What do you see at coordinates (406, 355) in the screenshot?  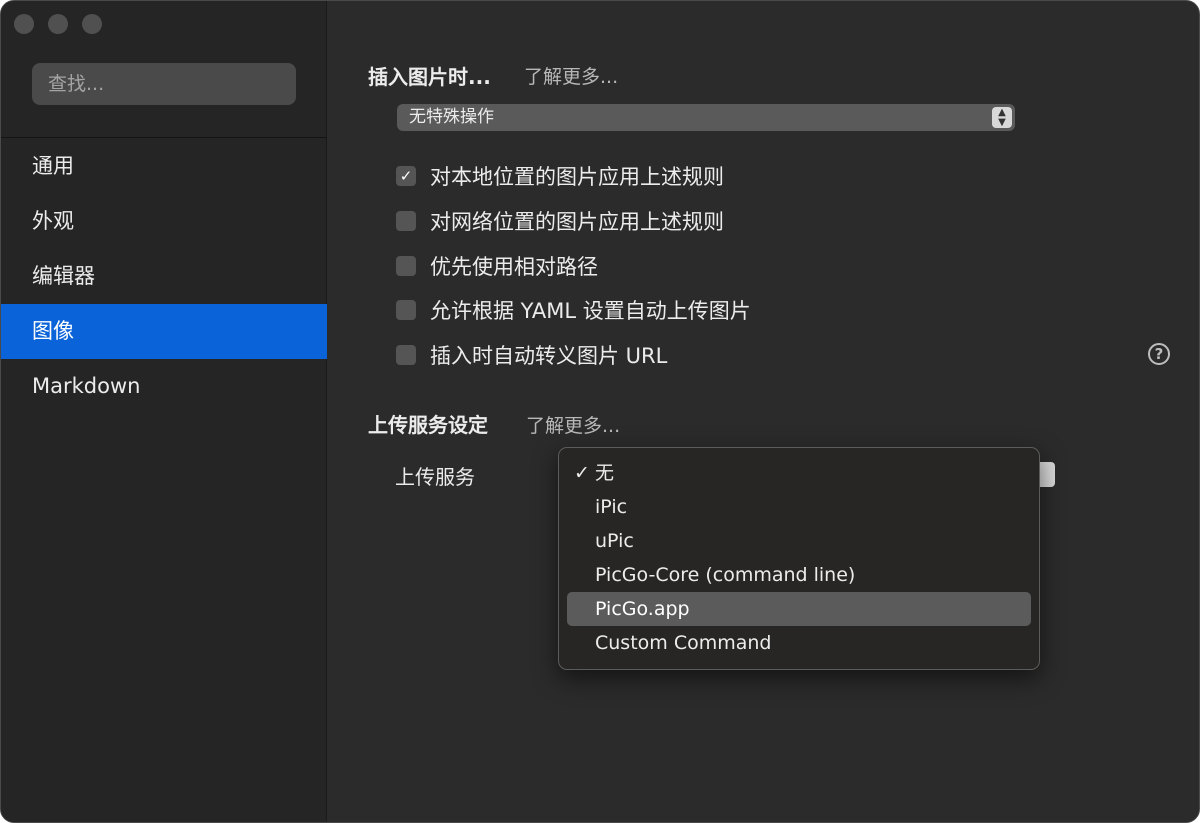 I see `checkbox-escape-url` at bounding box center [406, 355].